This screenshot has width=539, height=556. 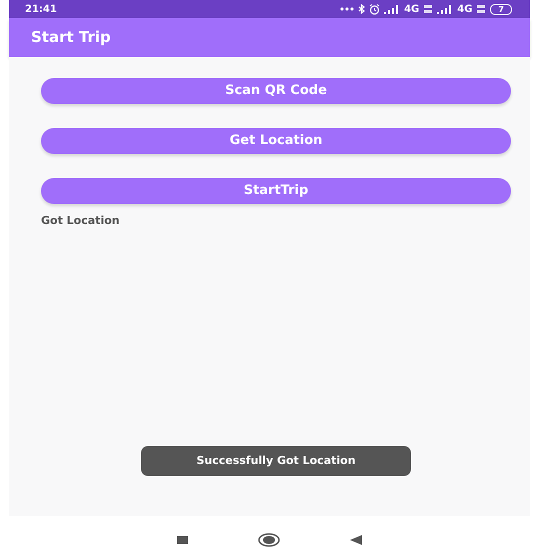 I want to click on bluetooth-icon, so click(x=362, y=9).